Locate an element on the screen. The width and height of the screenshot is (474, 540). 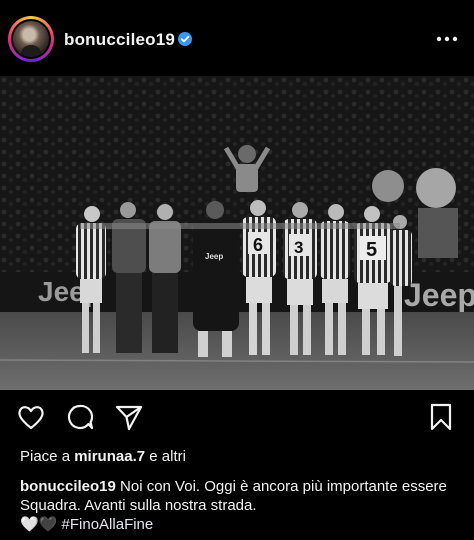
avatar-image is located at coordinates (31, 39).